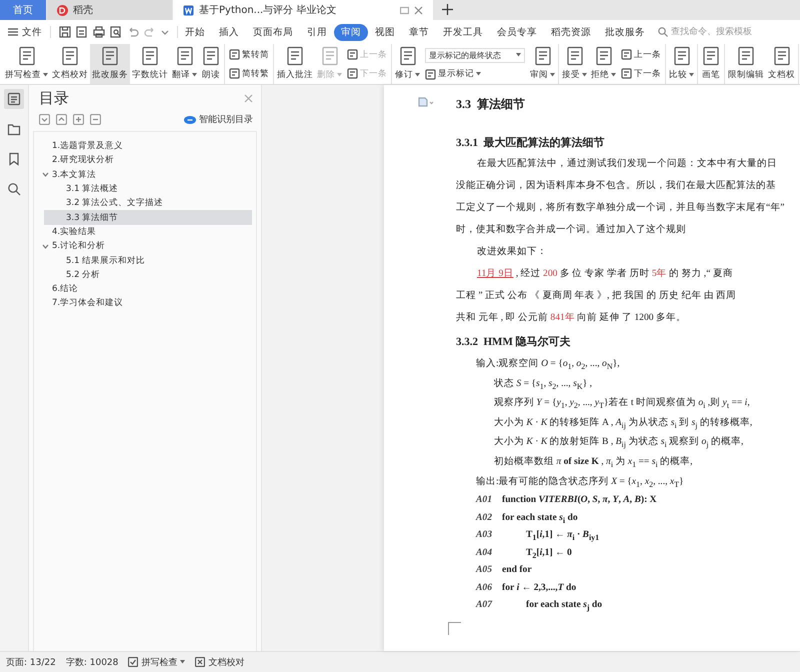 Image resolution: width=800 pixels, height=672 pixels. I want to click on outline-item: 4.实验结果, so click(148, 232).